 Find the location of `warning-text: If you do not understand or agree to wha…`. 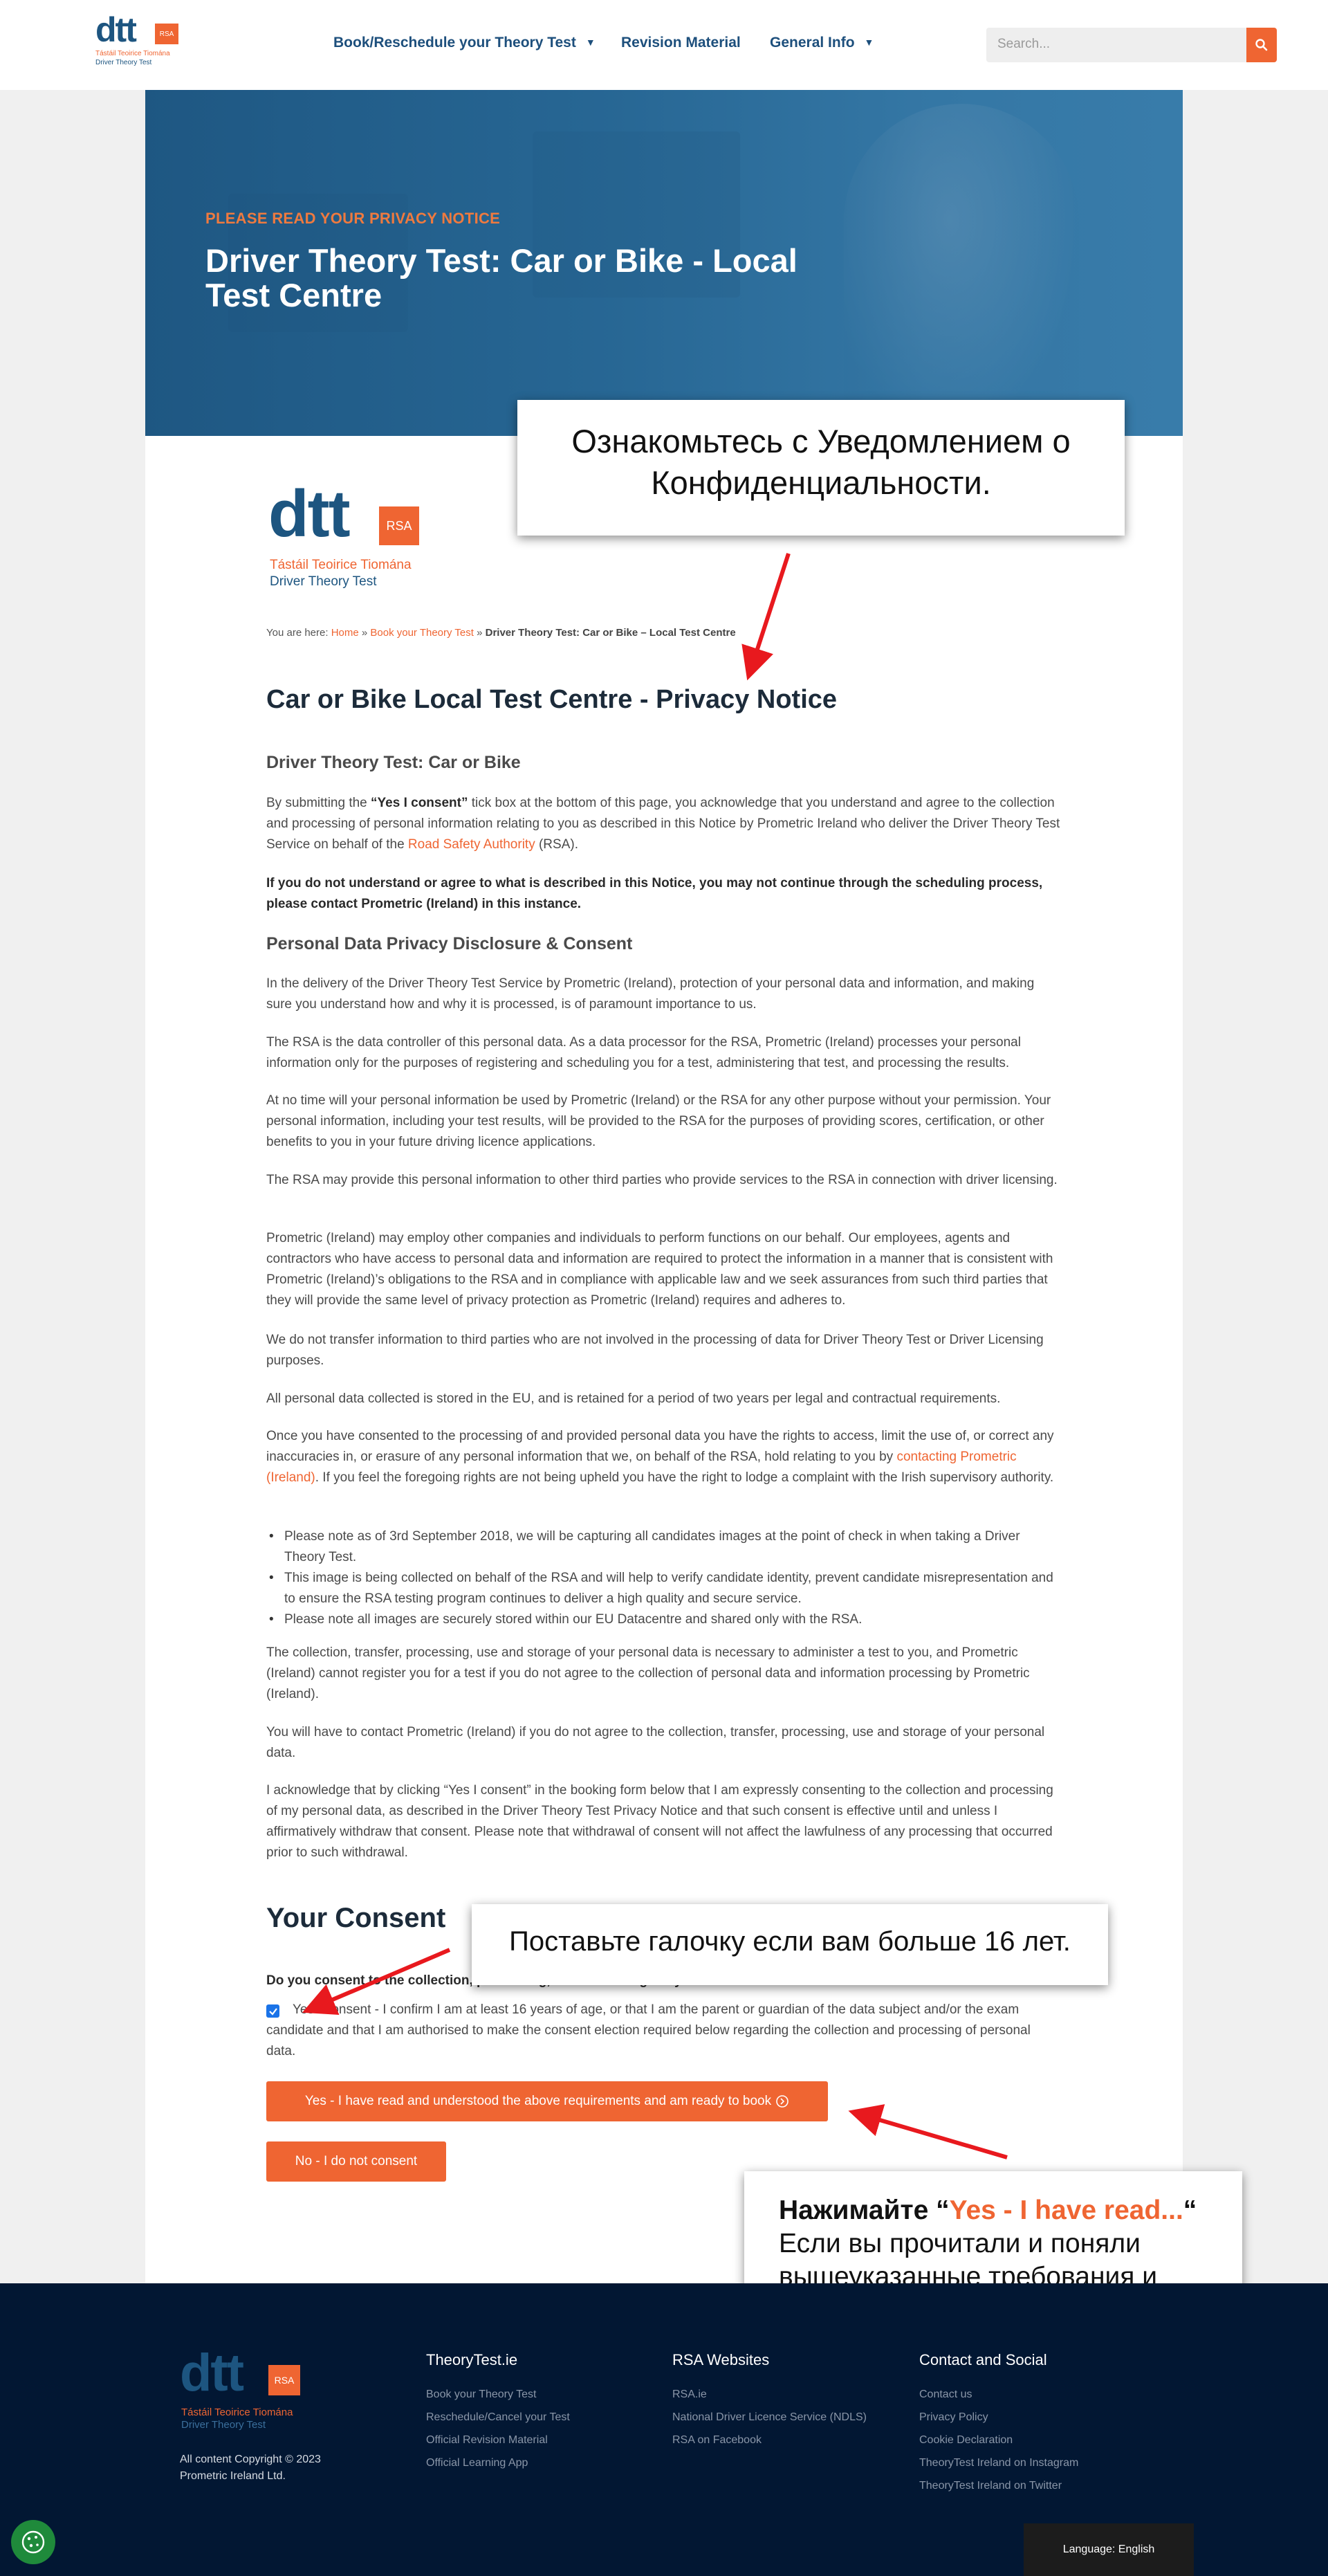

warning-text: If you do not understand or agree to wha… is located at coordinates (654, 894).